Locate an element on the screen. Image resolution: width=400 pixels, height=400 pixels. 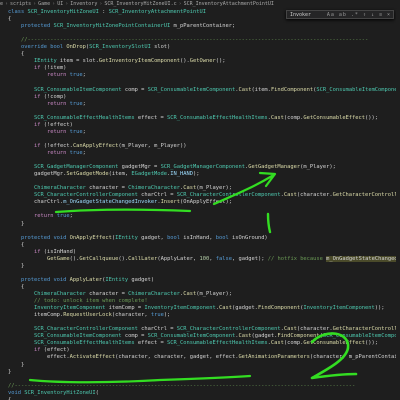
code-token: IN_HAND is located at coordinates (182, 174).